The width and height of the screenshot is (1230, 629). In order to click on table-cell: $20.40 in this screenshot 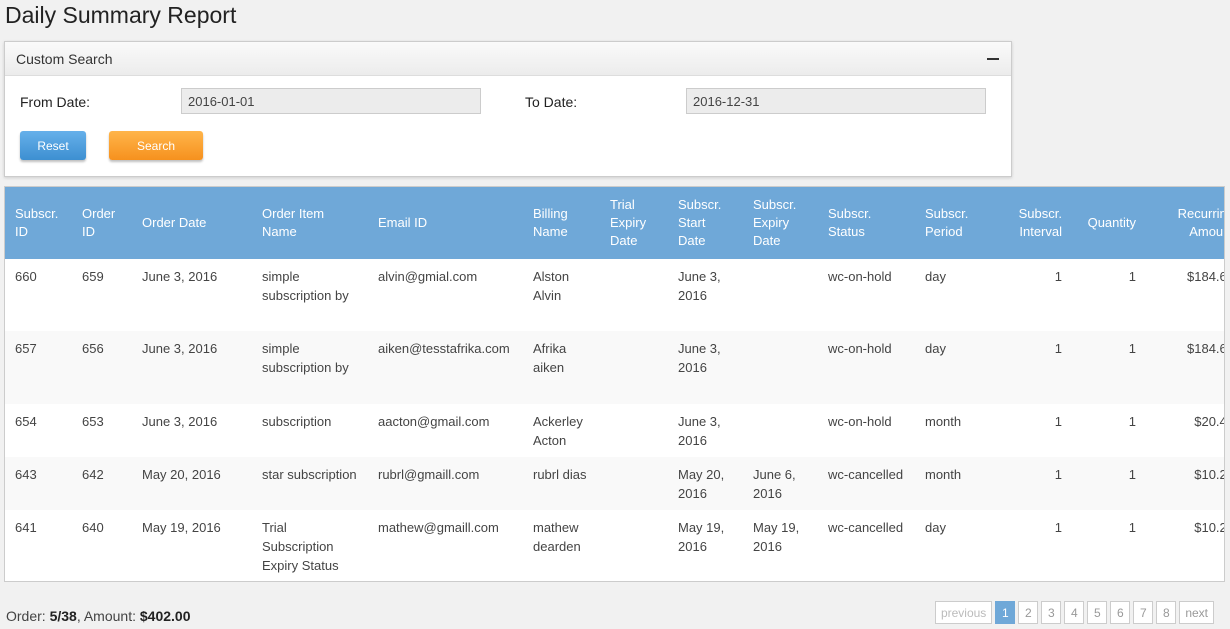, I will do `click(1209, 421)`.